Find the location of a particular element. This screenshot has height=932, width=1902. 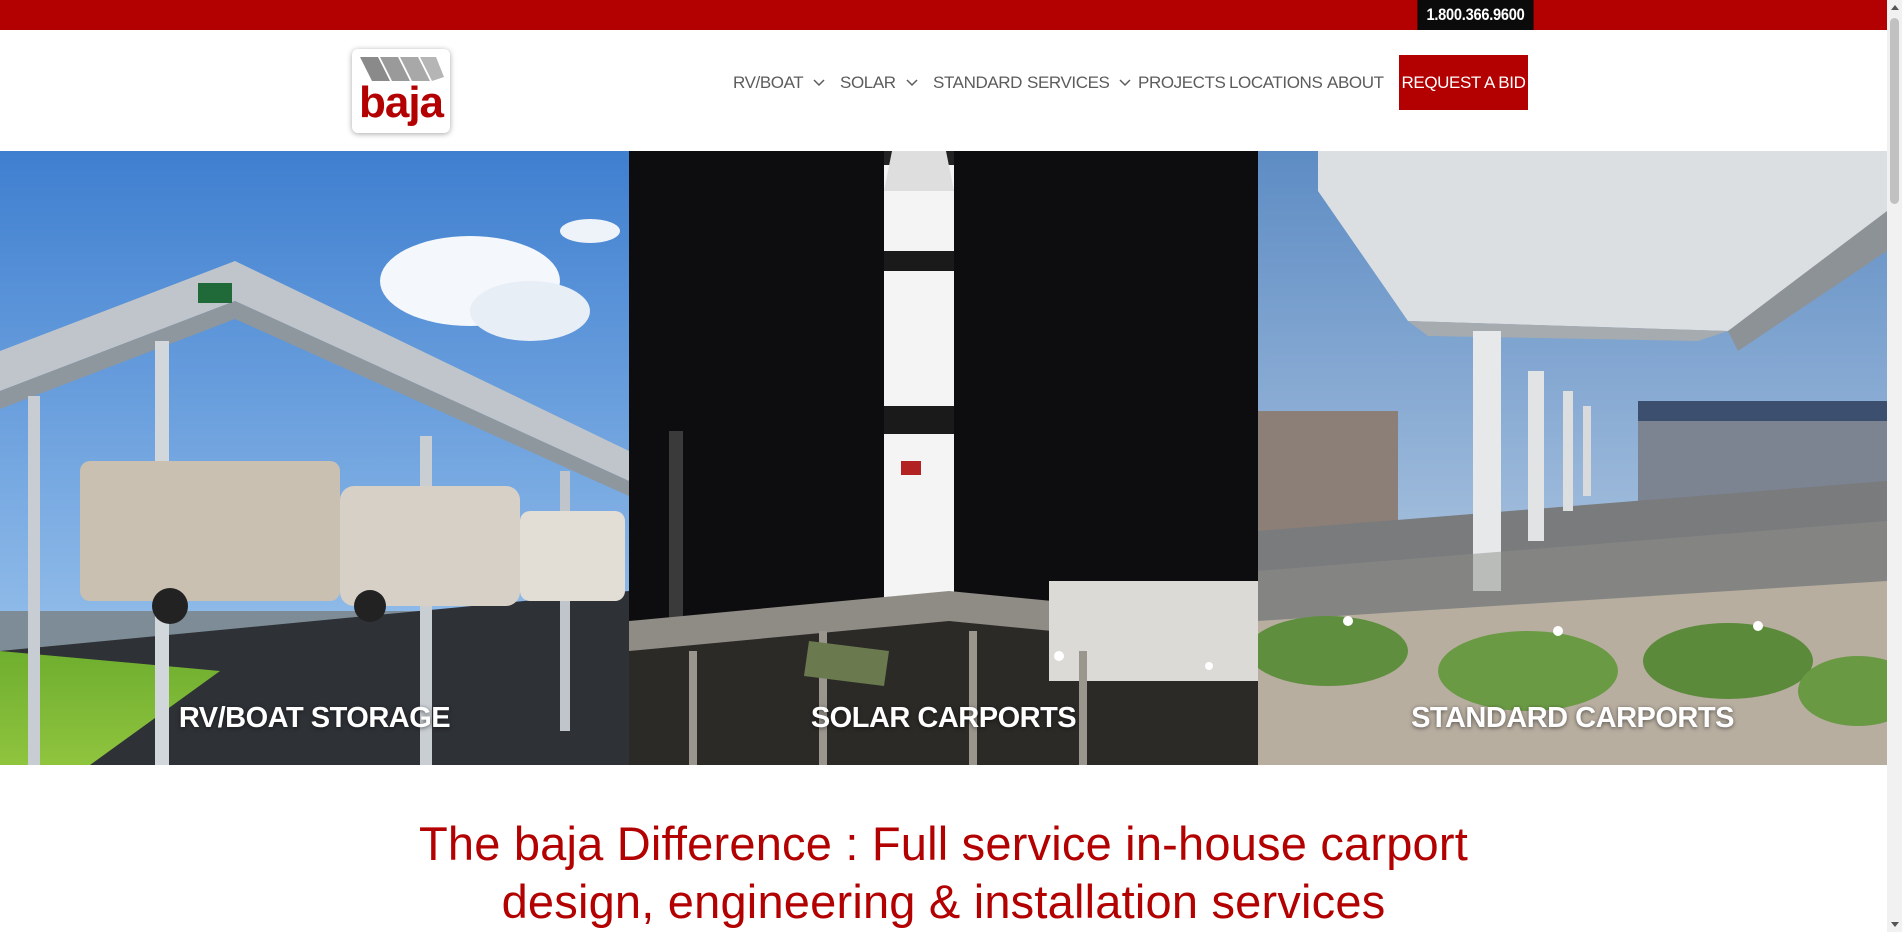

request-bid-button: REQUEST A BID is located at coordinates (1463, 82).